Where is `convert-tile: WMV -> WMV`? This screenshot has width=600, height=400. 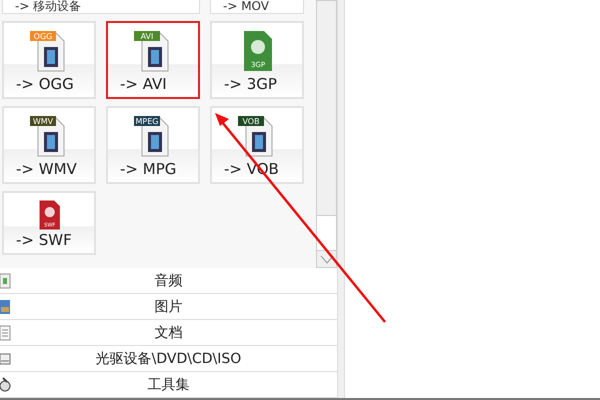
convert-tile: WMV -> WMV is located at coordinates (49, 145).